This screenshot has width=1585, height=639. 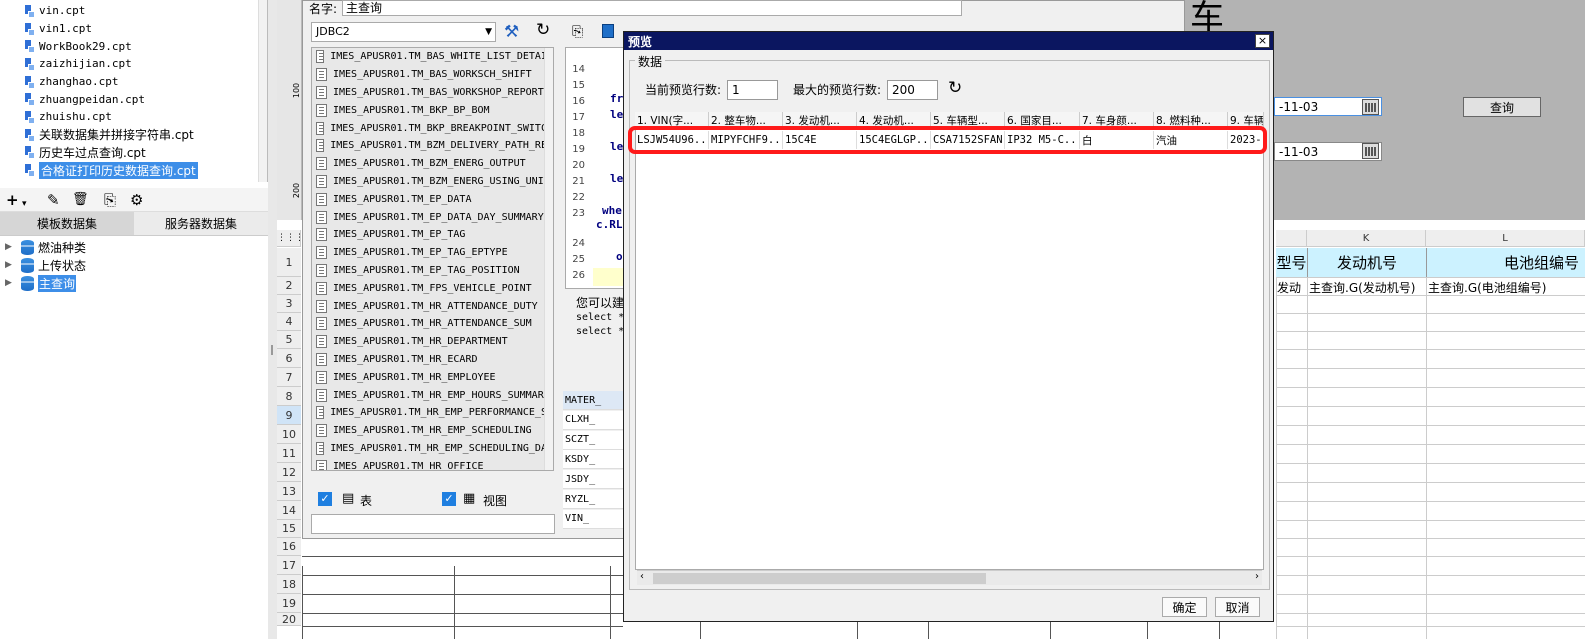 I want to click on table-item: IMES_APUSR01.TM_BZM_DELIVERY_PATH_REC, so click(x=432, y=145).